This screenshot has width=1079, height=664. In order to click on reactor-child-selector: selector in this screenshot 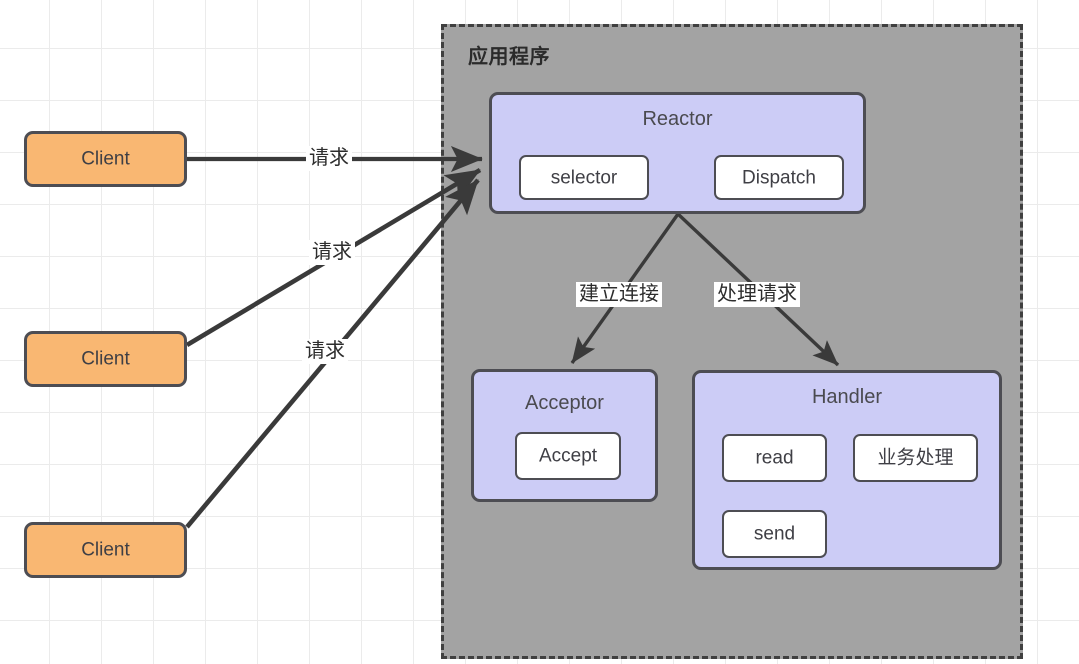, I will do `click(584, 177)`.